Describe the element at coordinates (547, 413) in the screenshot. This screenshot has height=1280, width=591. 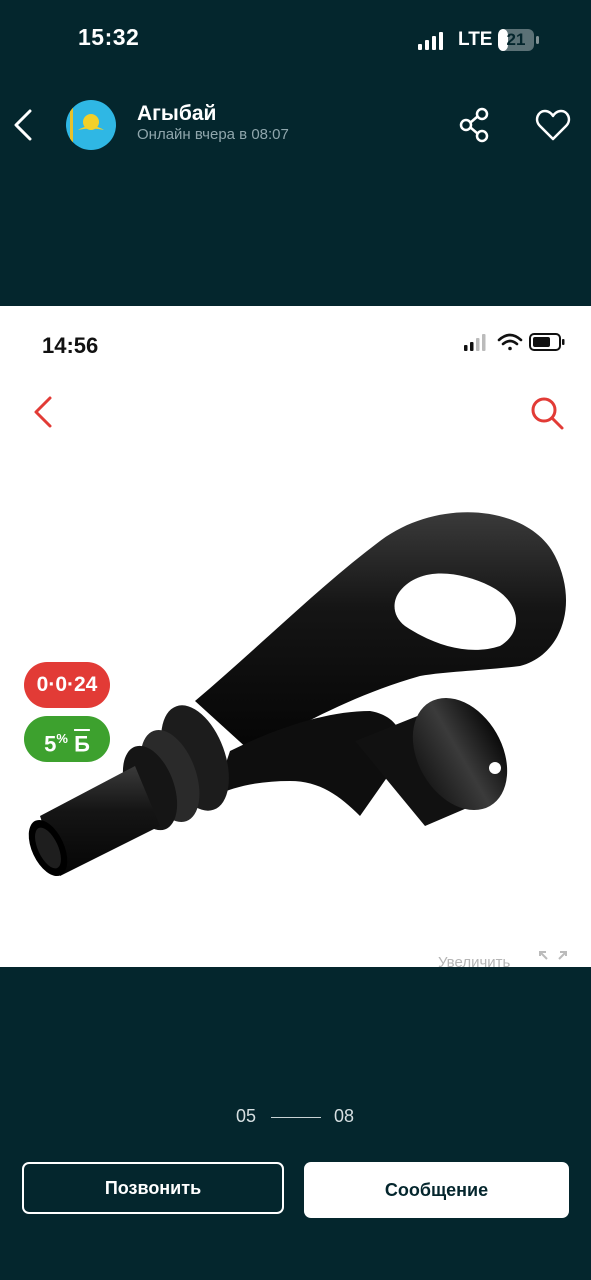
I see `search-icon` at that location.